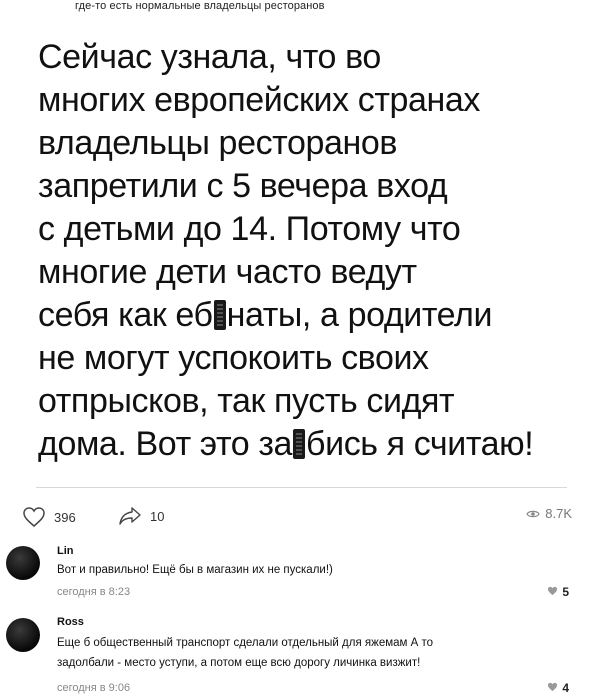 This screenshot has height=695, width=589. Describe the element at coordinates (420, 444) in the screenshot. I see `post-line-part: бись я считаю!` at that location.